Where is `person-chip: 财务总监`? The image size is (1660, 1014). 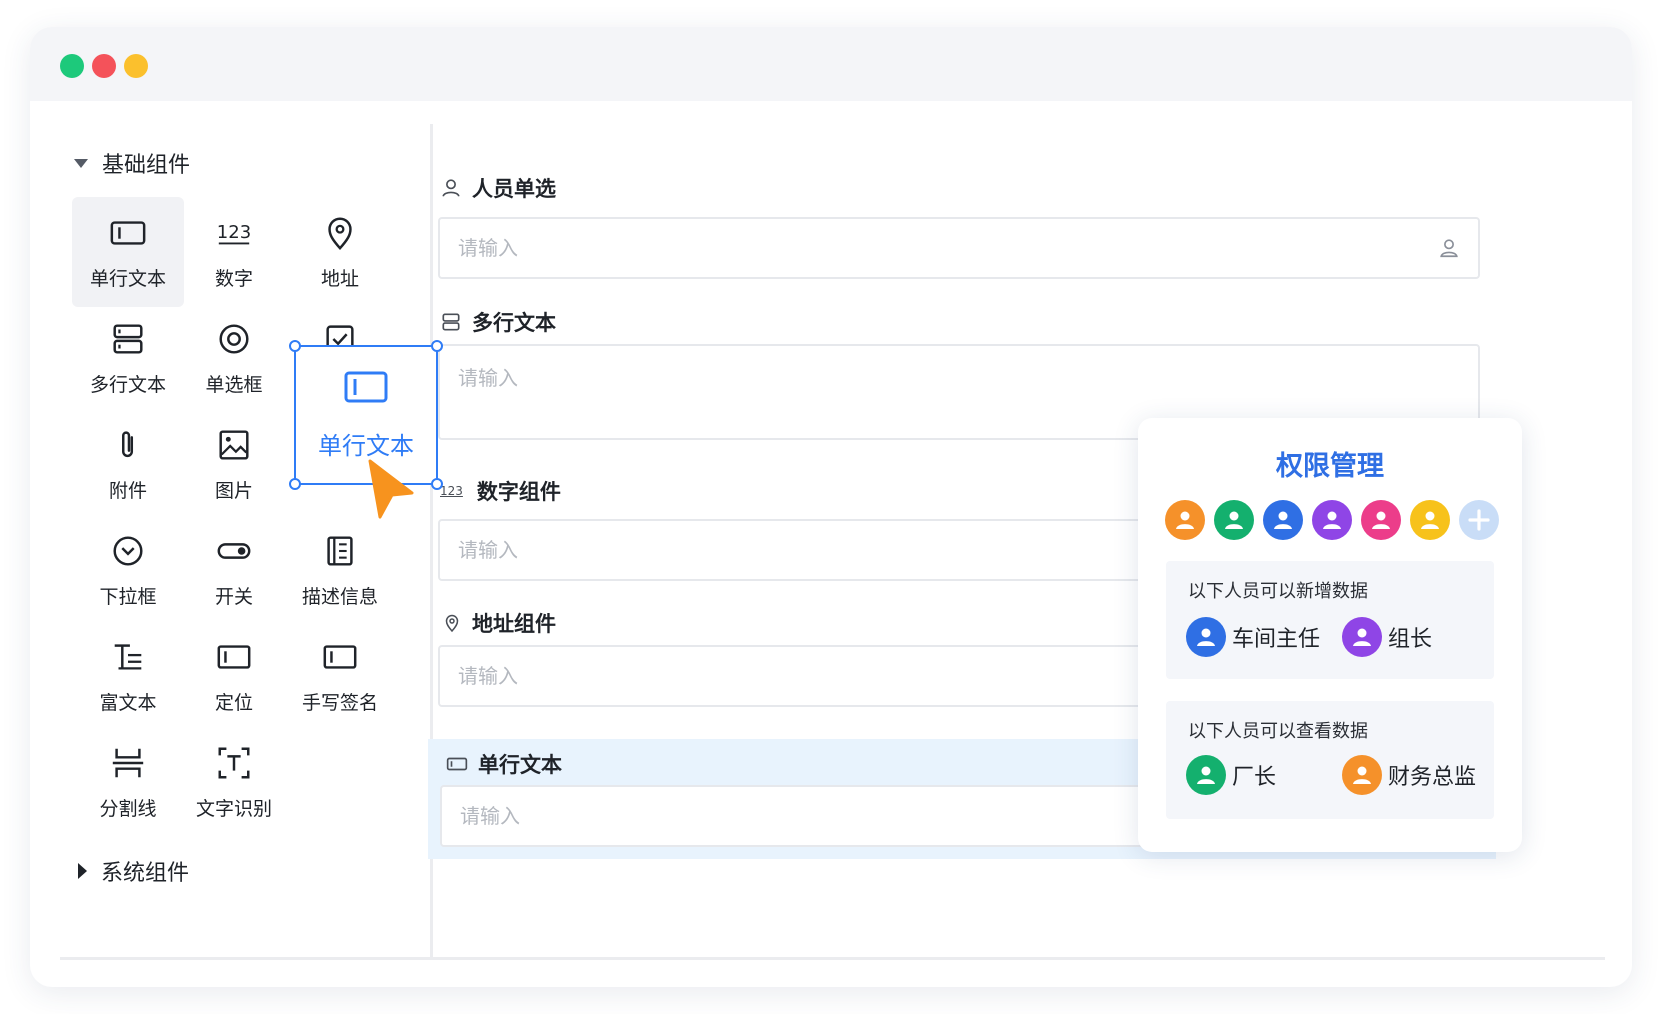 person-chip: 财务总监 is located at coordinates (1409, 775).